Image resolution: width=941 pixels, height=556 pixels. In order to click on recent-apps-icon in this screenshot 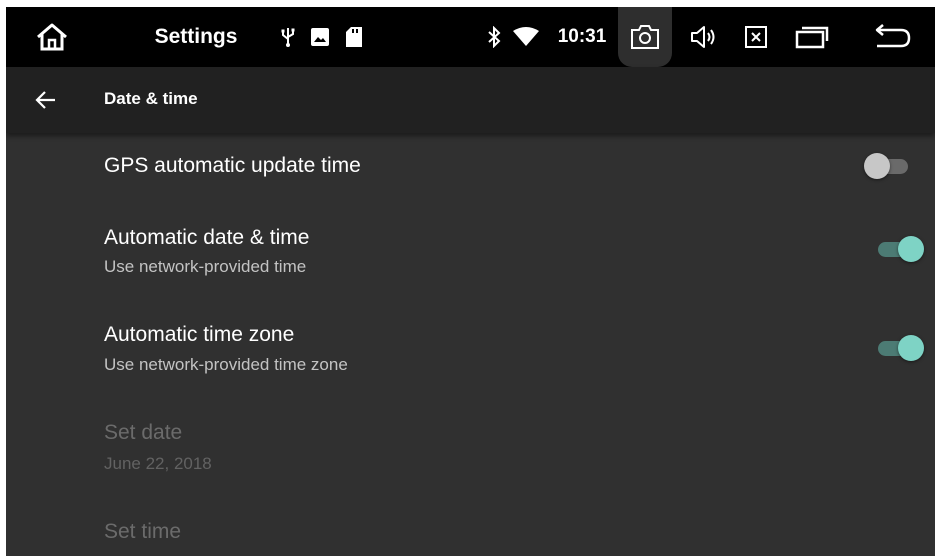, I will do `click(812, 37)`.